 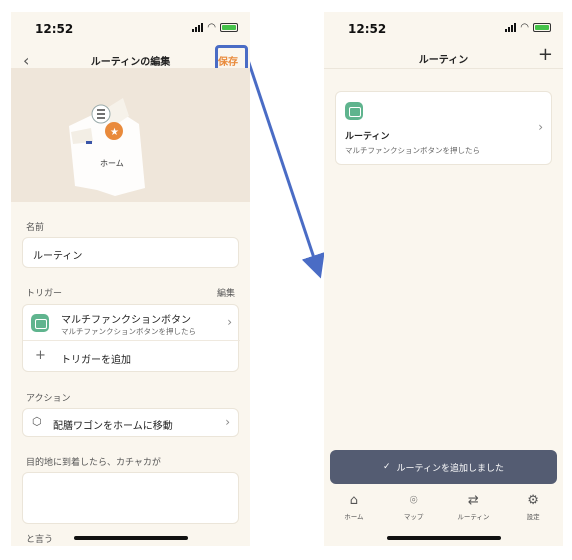 I want to click on tab-routine: ⇄ ルーティン, so click(x=474, y=512).